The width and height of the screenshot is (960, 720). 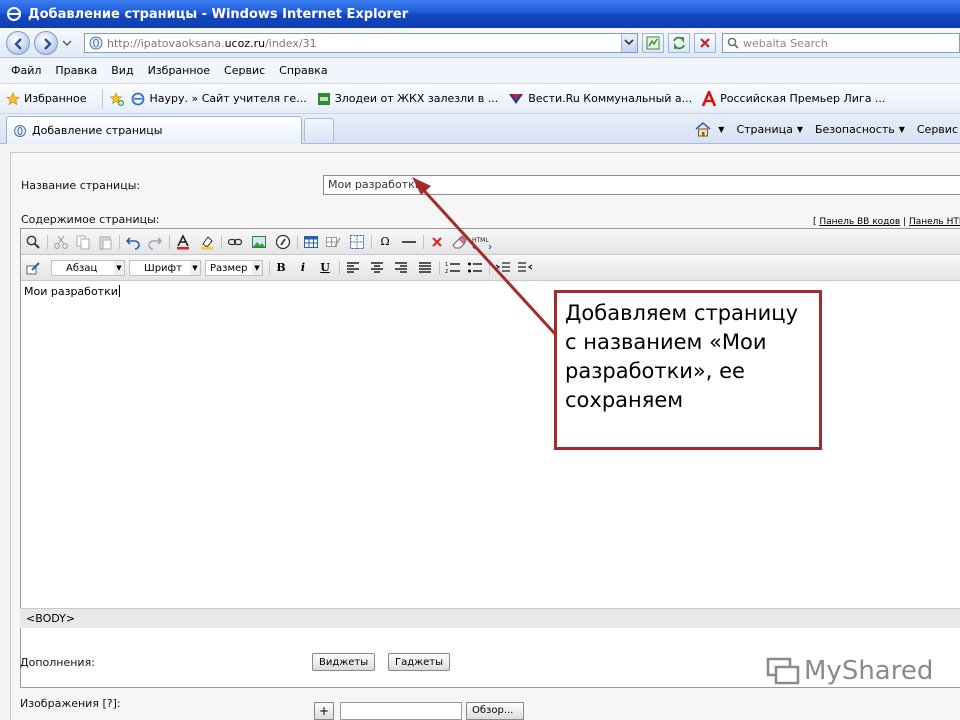 I want to click on italic-icon: i, so click(x=303, y=268).